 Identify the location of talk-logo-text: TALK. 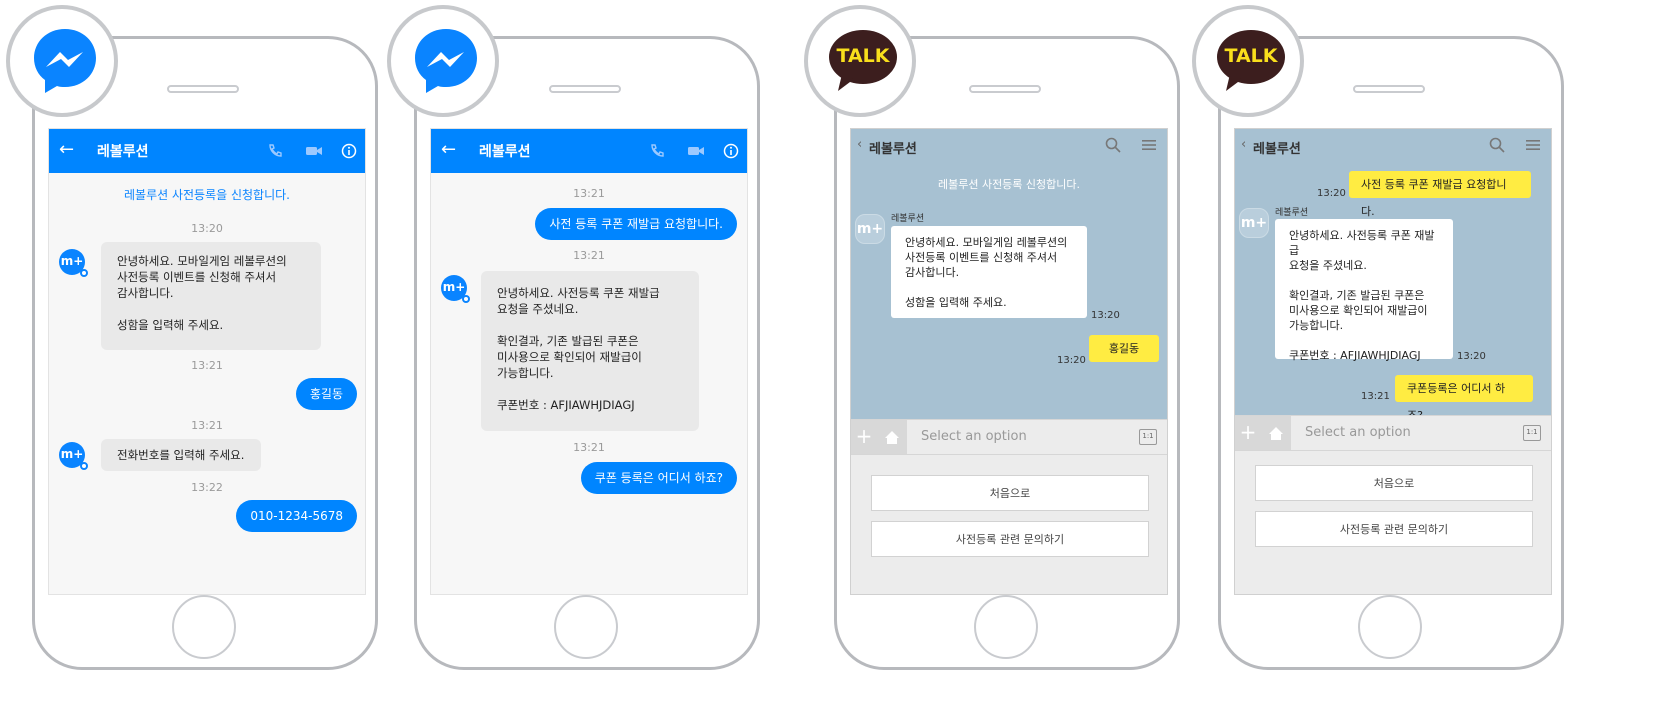
(1251, 56).